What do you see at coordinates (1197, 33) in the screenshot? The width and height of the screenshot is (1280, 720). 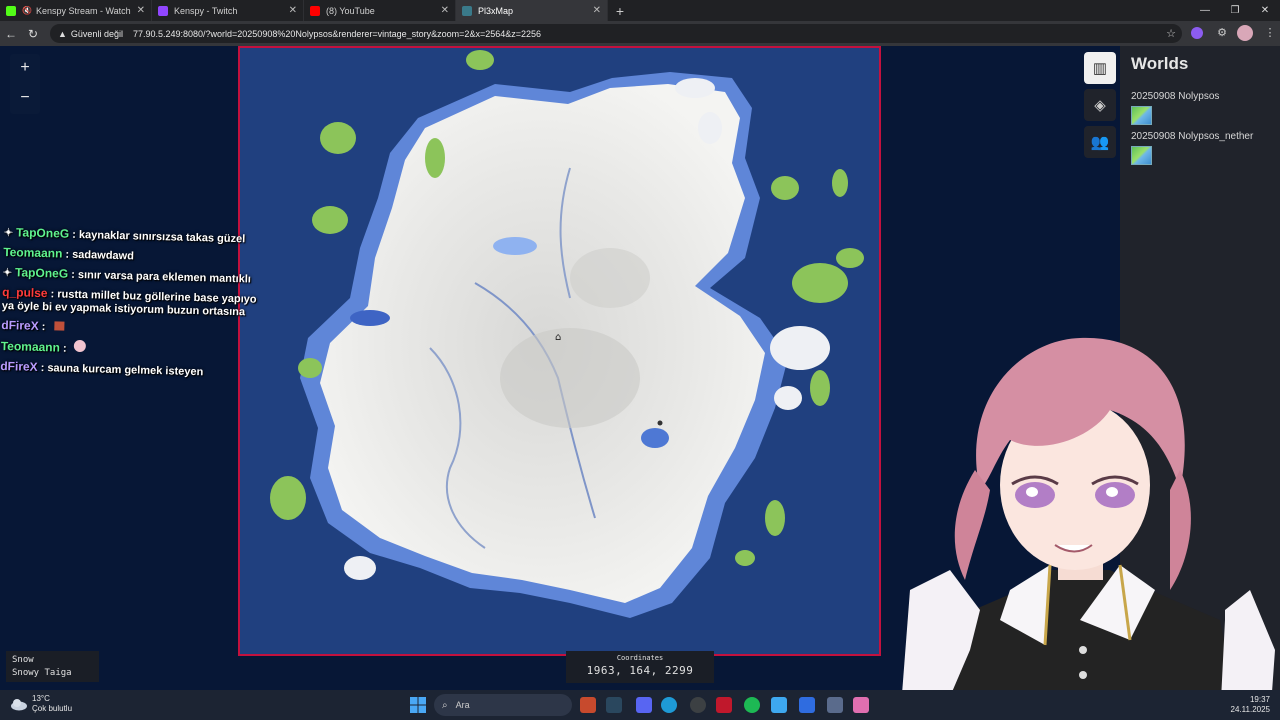 I see `extension-icon` at bounding box center [1197, 33].